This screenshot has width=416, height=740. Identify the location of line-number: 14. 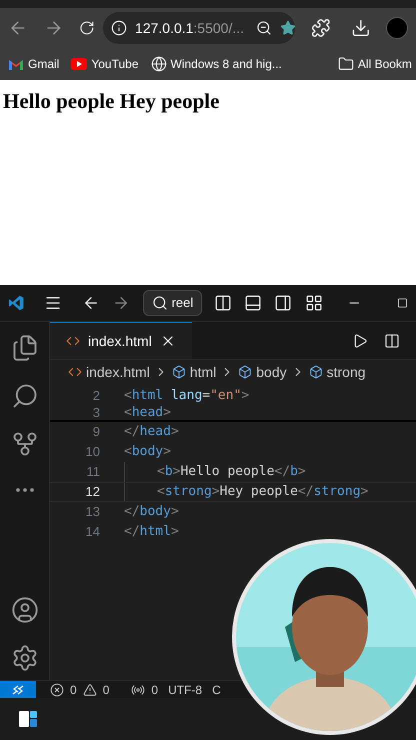
(92, 532).